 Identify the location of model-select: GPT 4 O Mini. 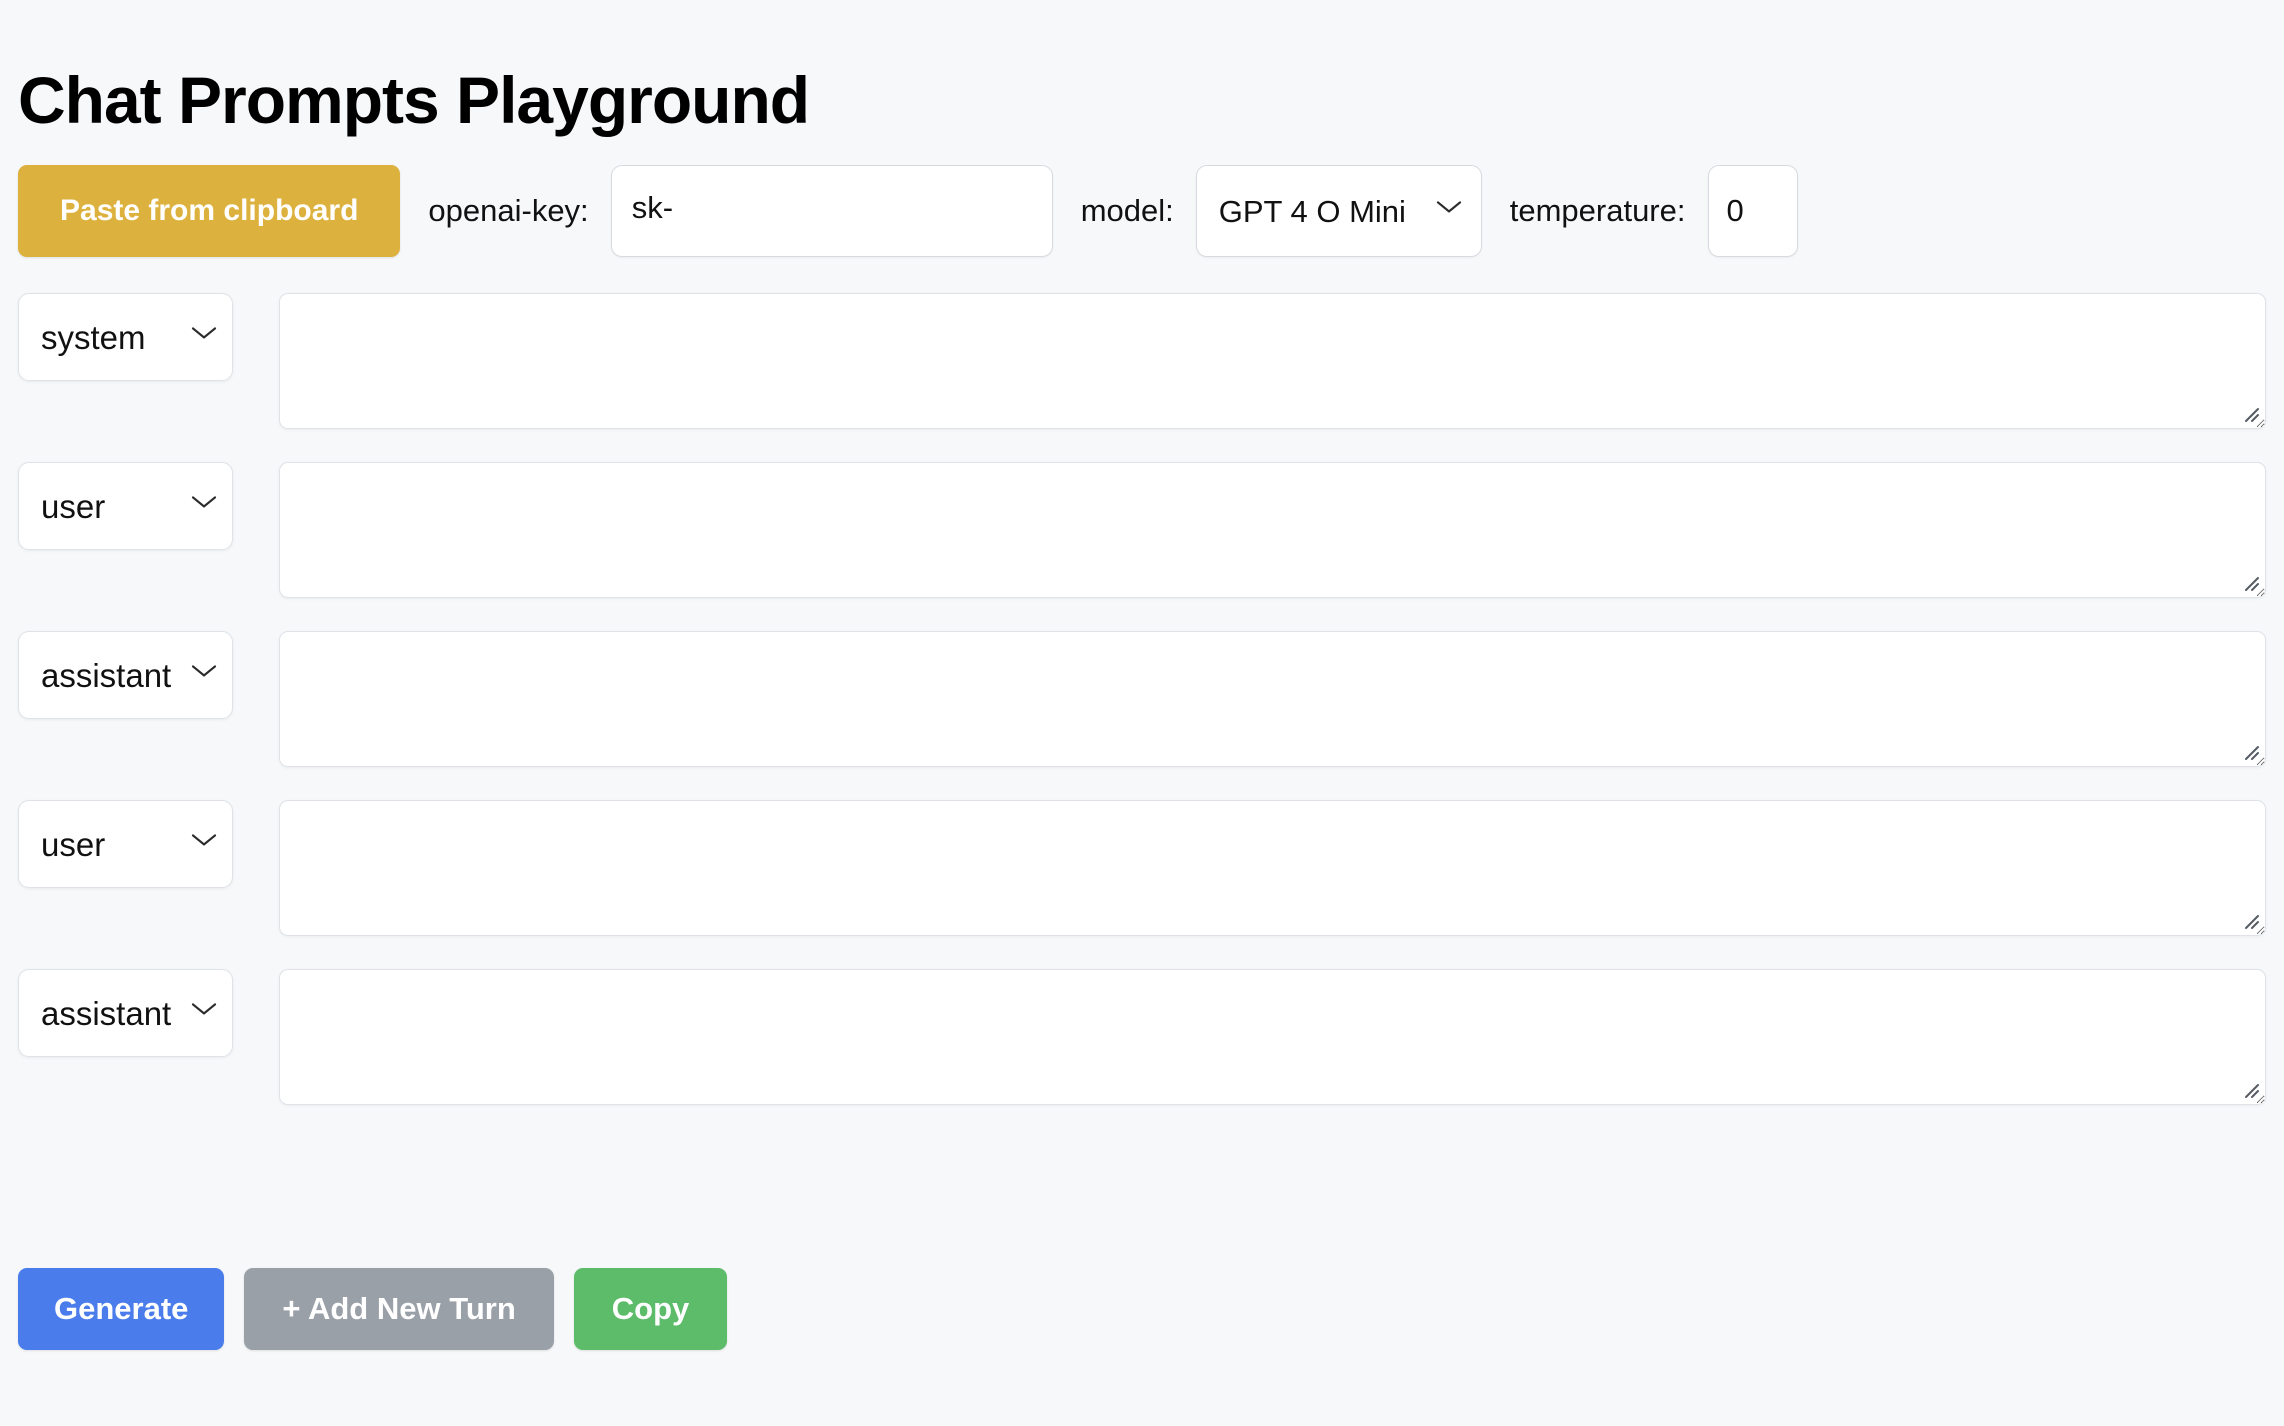
(1338, 211).